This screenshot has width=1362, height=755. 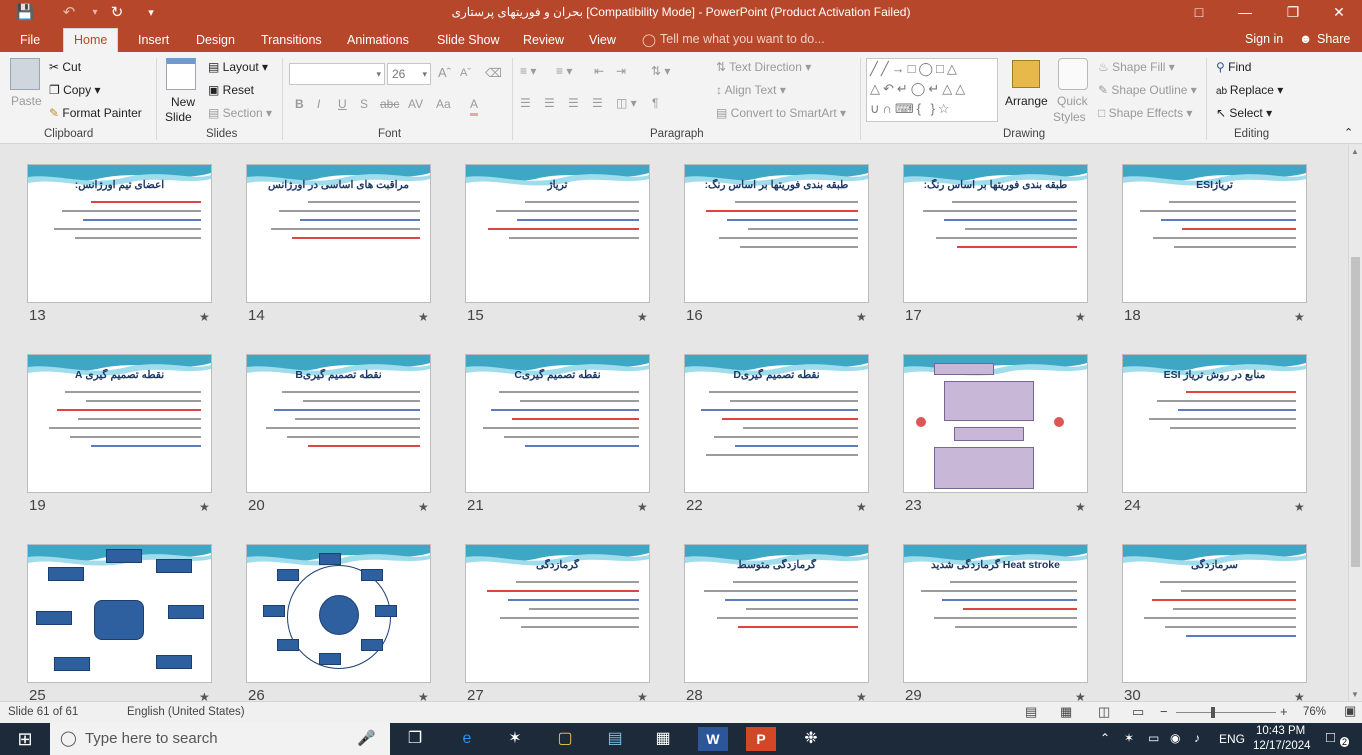 I want to click on slide-thumbnail: منابع در روش تریاژ ESI, so click(x=1214, y=423).